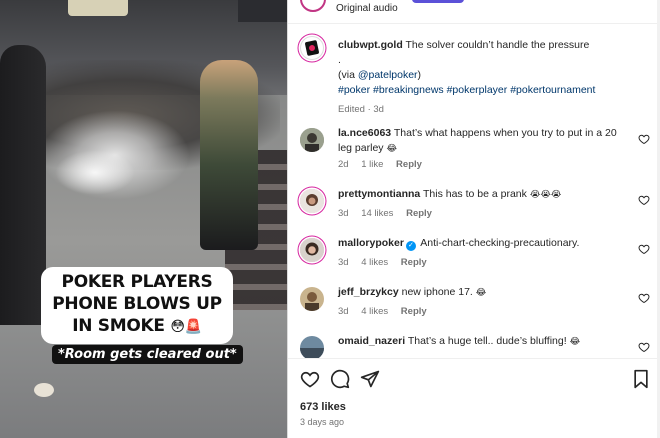 This screenshot has height=438, width=660. I want to click on comment-text: Anti-chart-checking-precautionary., so click(500, 243).